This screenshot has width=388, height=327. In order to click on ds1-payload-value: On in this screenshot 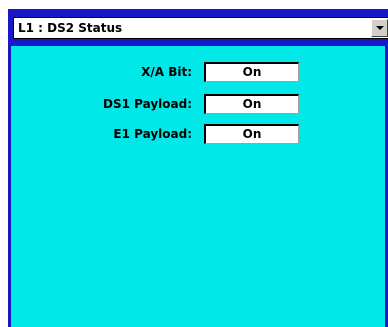, I will do `click(251, 104)`.